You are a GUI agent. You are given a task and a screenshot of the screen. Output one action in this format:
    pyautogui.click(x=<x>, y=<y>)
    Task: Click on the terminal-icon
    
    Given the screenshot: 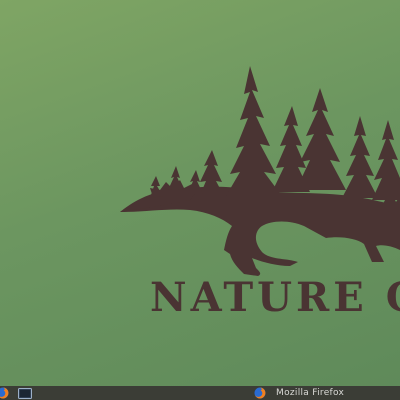 What is the action you would take?
    pyautogui.click(x=25, y=393)
    